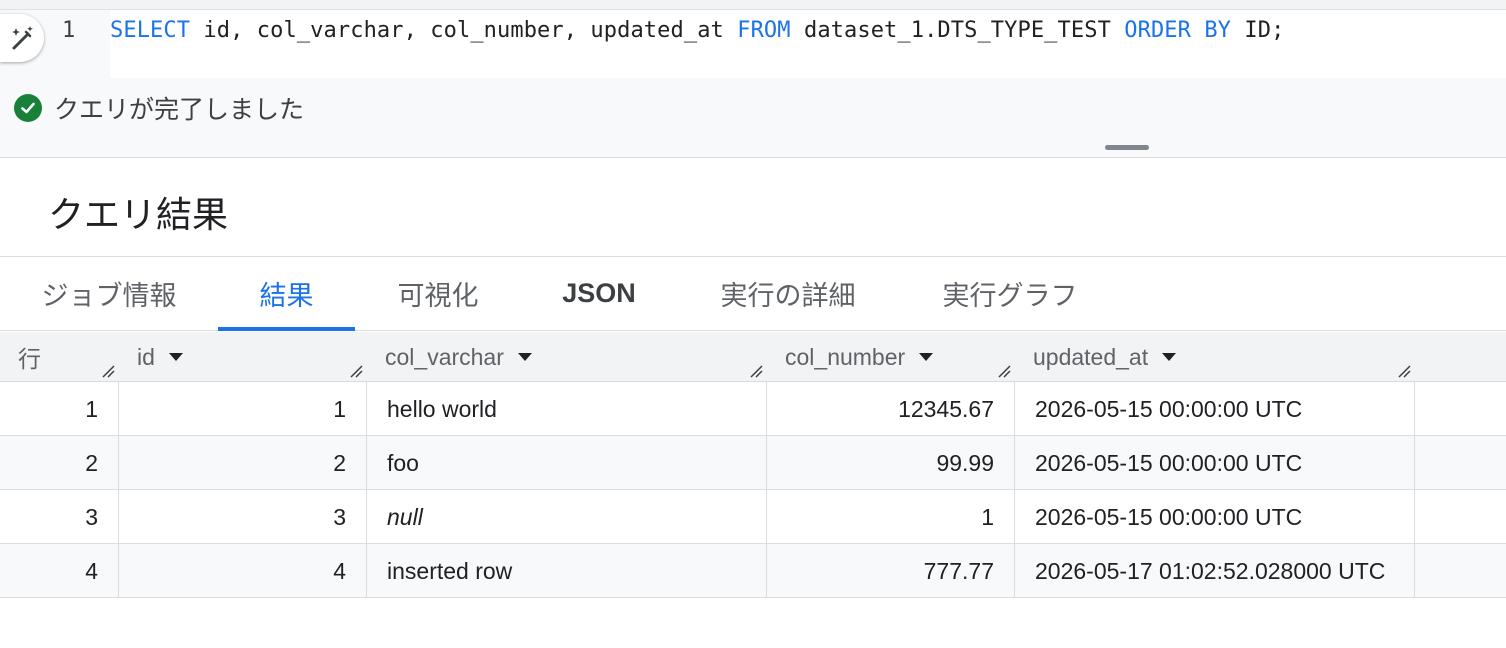 Image resolution: width=1506 pixels, height=648 pixels. I want to click on table-header-row: 行 id col_varchar col_number updated_at, so click(753, 357).